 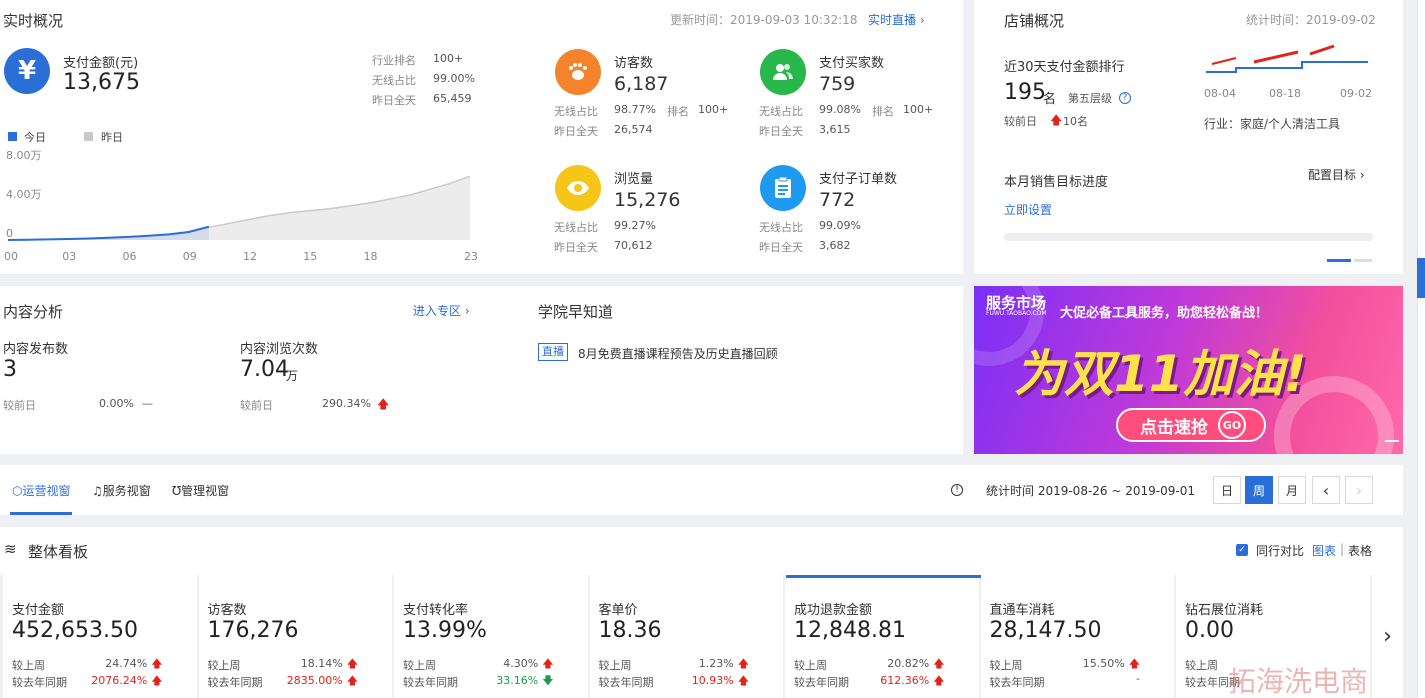 What do you see at coordinates (295, 636) in the screenshot?
I see `board-metric-card: 访客数 176,276 较上周 18.14% 🡅 较去年同期 2835.00% 🡅` at bounding box center [295, 636].